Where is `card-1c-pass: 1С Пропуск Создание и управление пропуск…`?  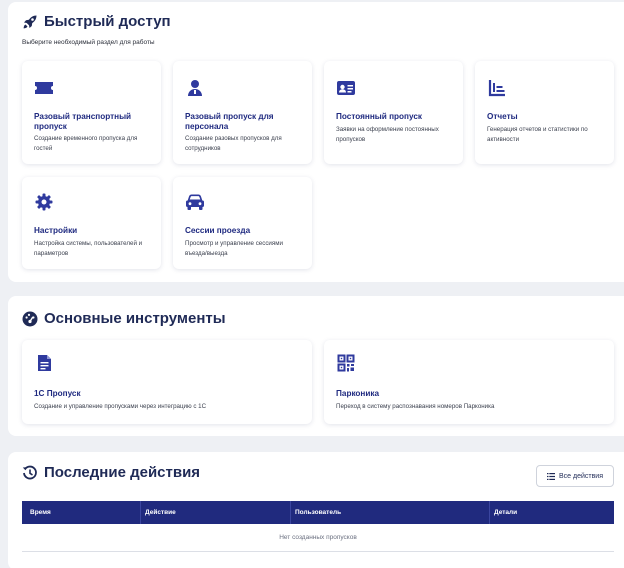 card-1c-pass: 1С Пропуск Создание и управление пропуск… is located at coordinates (167, 382).